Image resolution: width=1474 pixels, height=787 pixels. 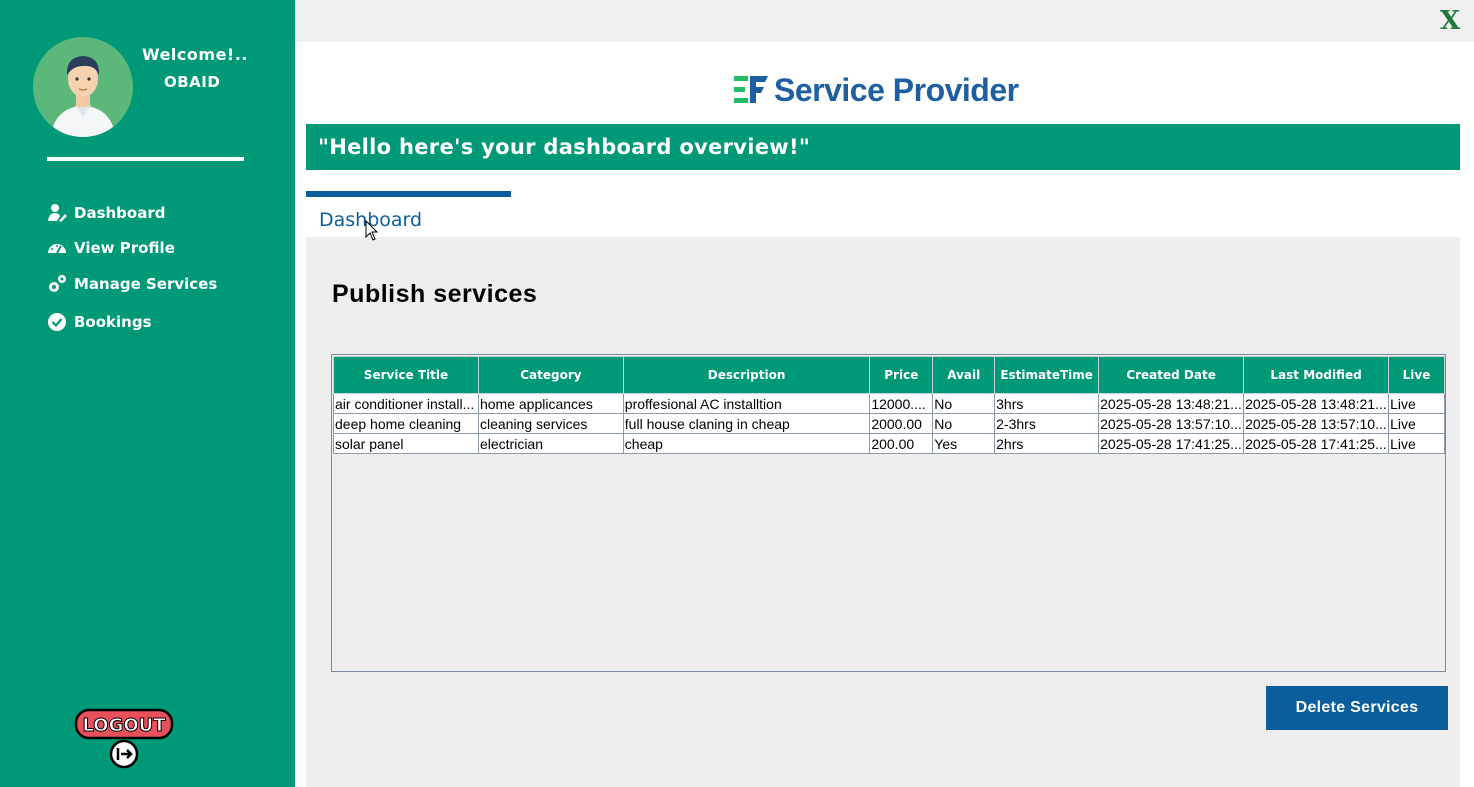 I want to click on column-header: EstimateTime, so click(x=1047, y=375).